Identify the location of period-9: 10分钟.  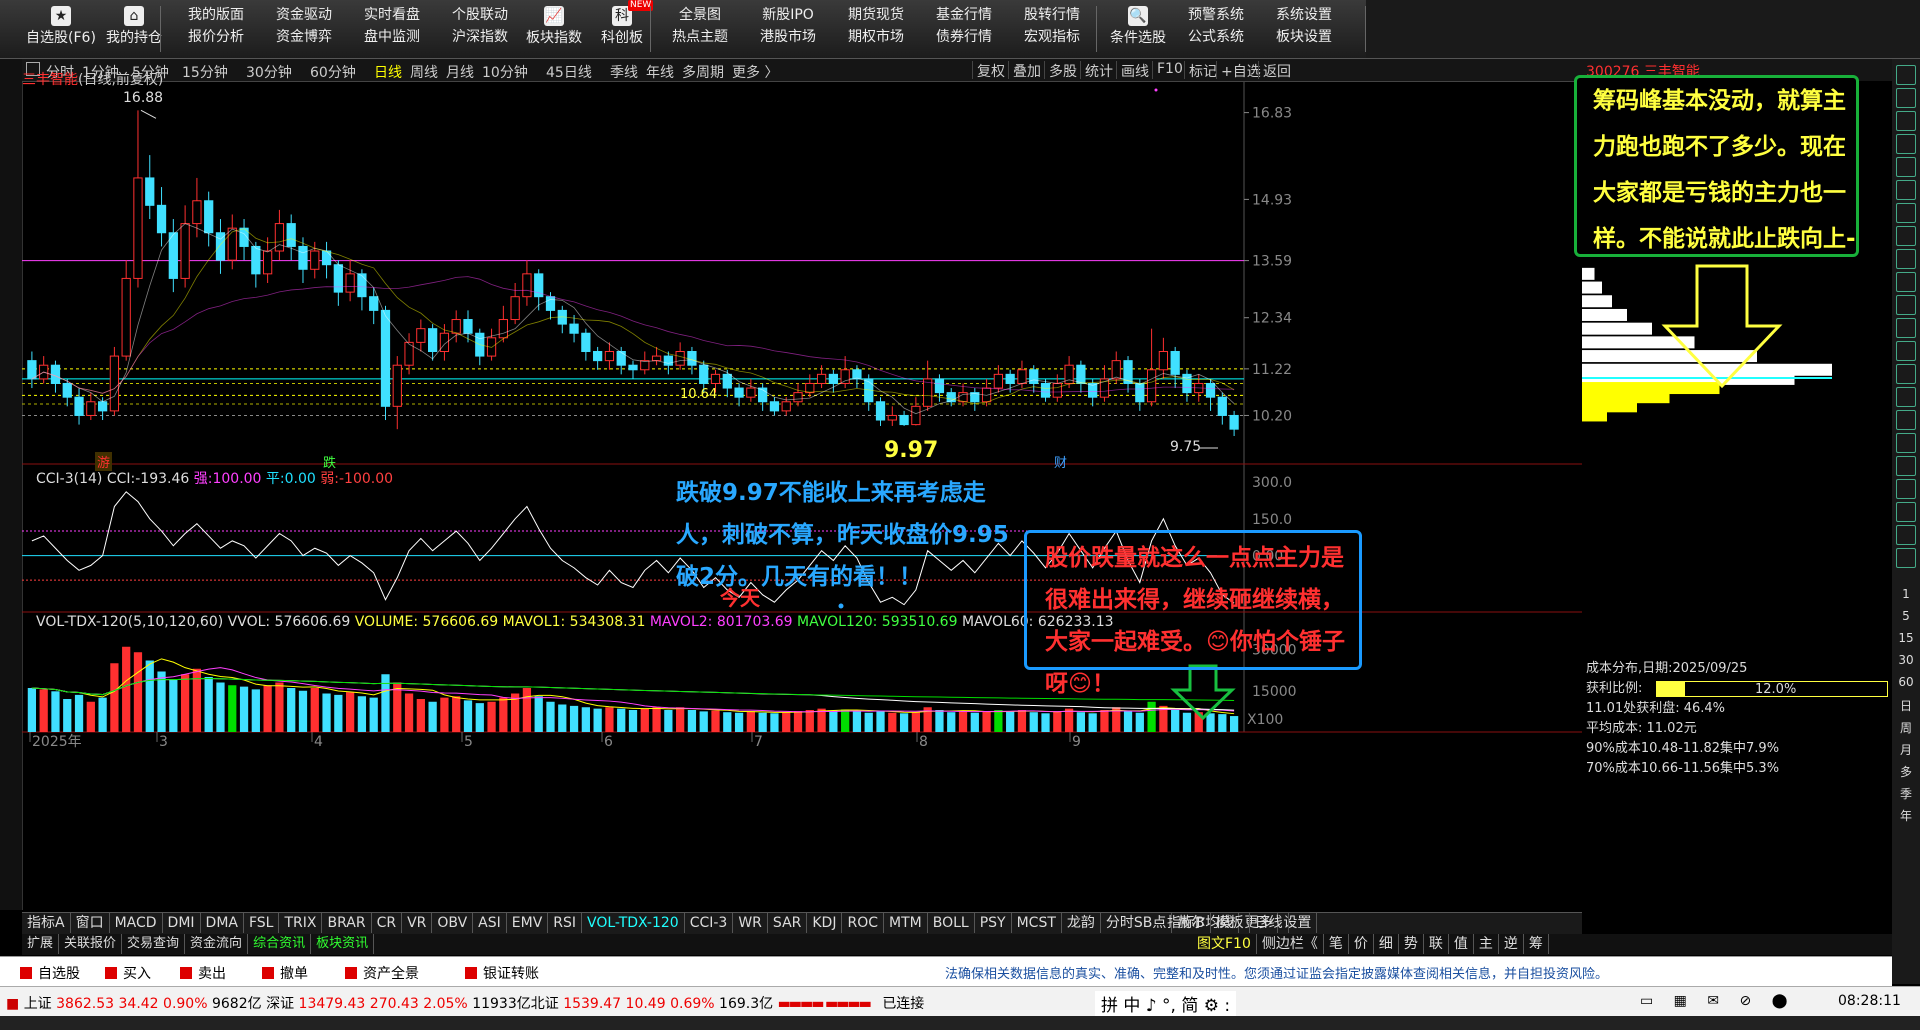
(505, 72).